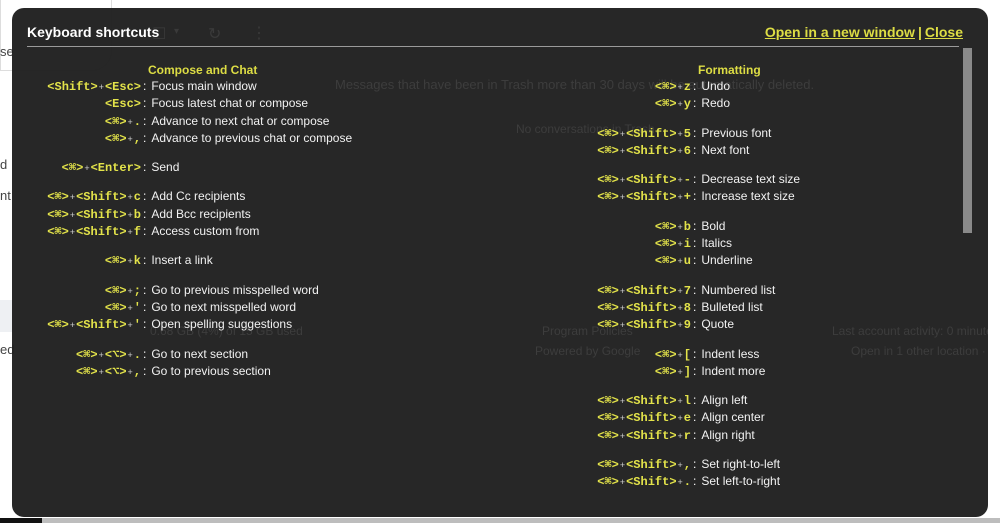 This screenshot has height=523, width=1000. I want to click on shortcut-description: Set left-to-right, so click(741, 481).